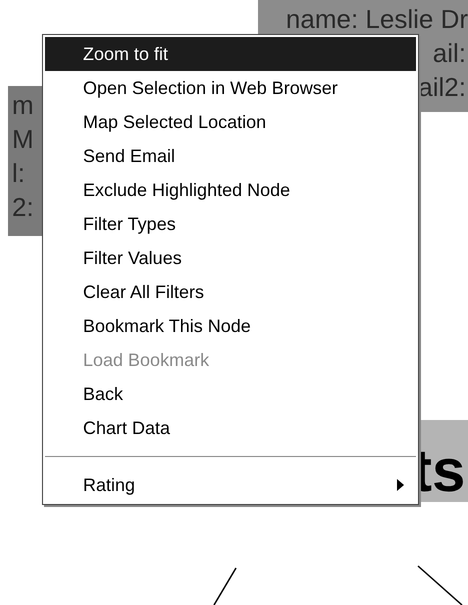 This screenshot has height=605, width=468. Describe the element at coordinates (23, 139) in the screenshot. I see `node-text: M` at that location.